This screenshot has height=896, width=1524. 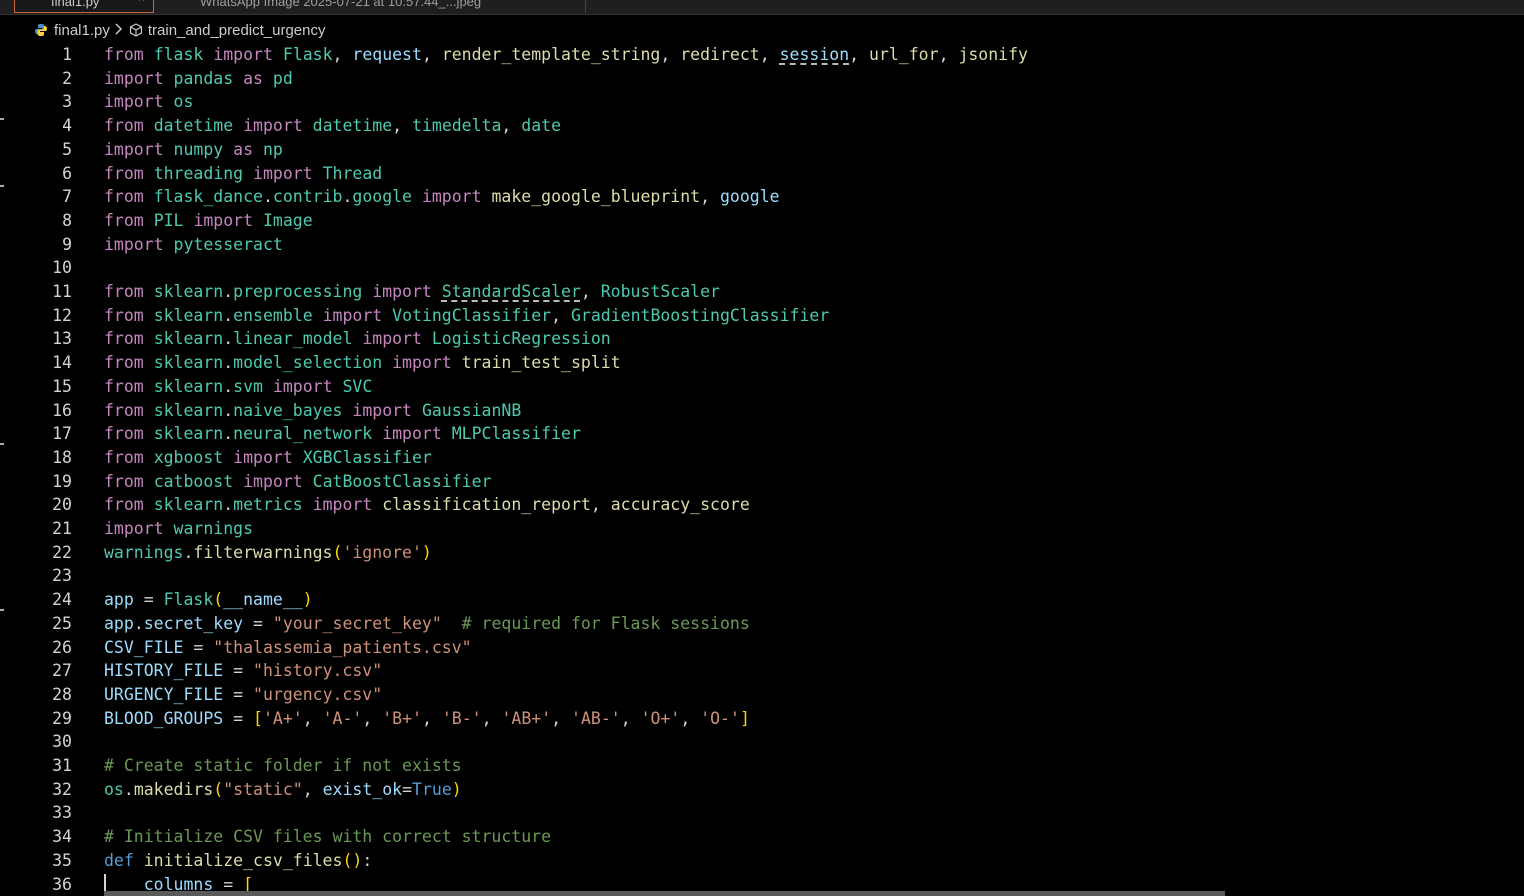 I want to click on breadcrumb-file-label: final1.py, so click(x=82, y=30).